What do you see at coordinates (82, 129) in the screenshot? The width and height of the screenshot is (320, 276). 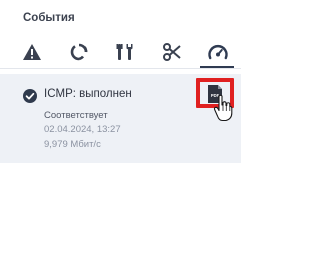 I see `event-datetime: 02.04.2024, 13:27` at bounding box center [82, 129].